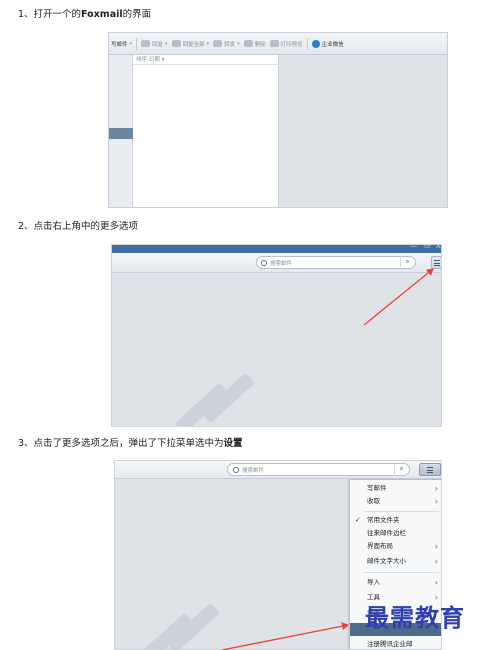 This screenshot has width=488, height=650. I want to click on menu-item-font-size: 邮件文字大小 ›, so click(395, 561).